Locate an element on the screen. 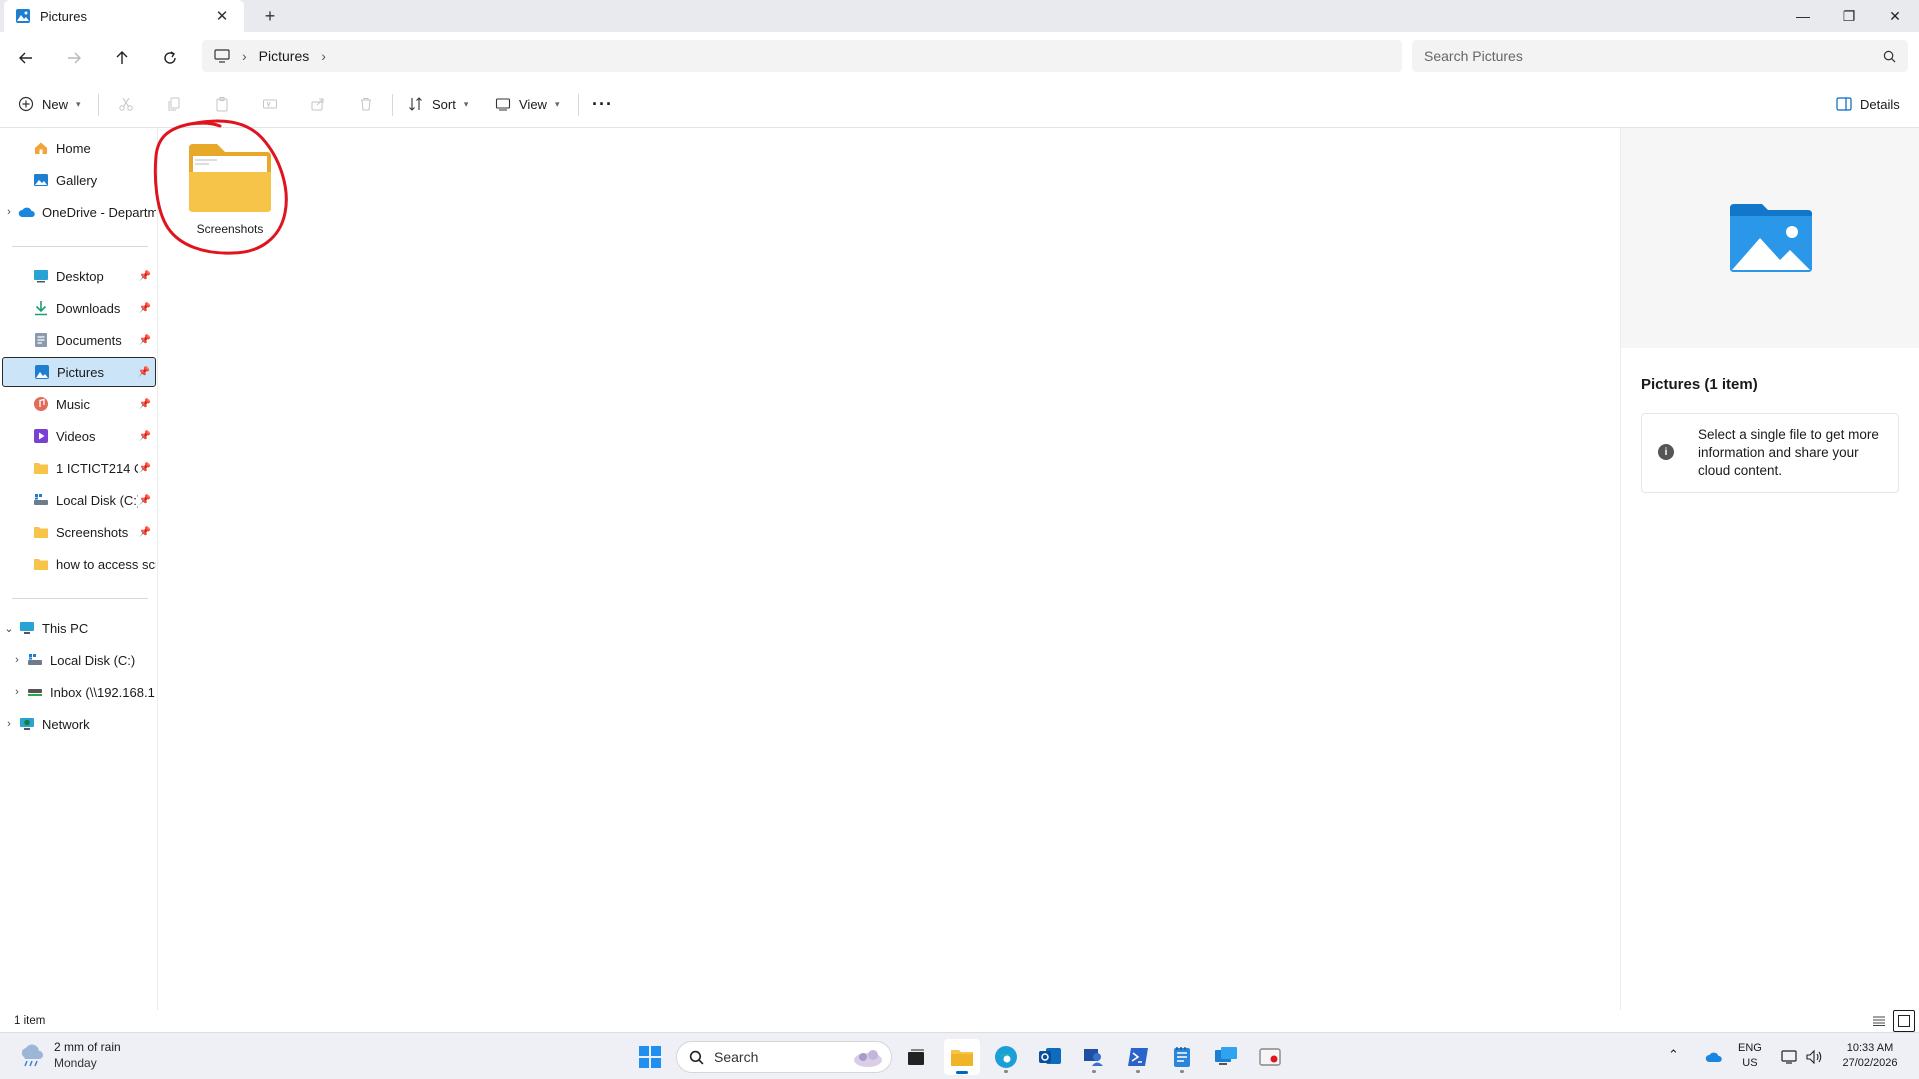 The width and height of the screenshot is (1919, 1079). powershell-taskbar-button is located at coordinates (1138, 1057).